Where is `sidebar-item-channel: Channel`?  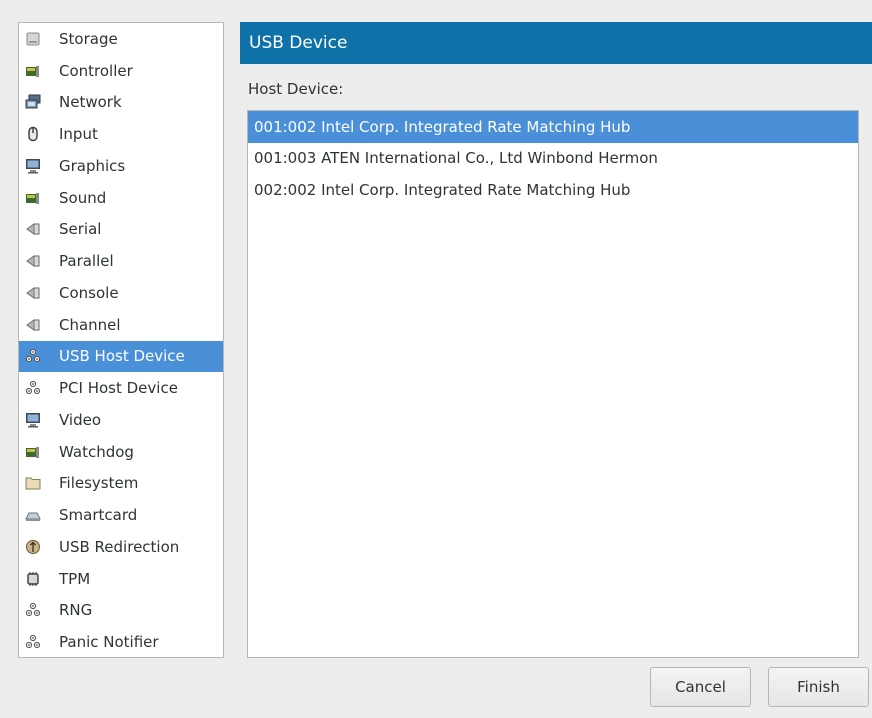
sidebar-item-channel: Channel is located at coordinates (121, 325).